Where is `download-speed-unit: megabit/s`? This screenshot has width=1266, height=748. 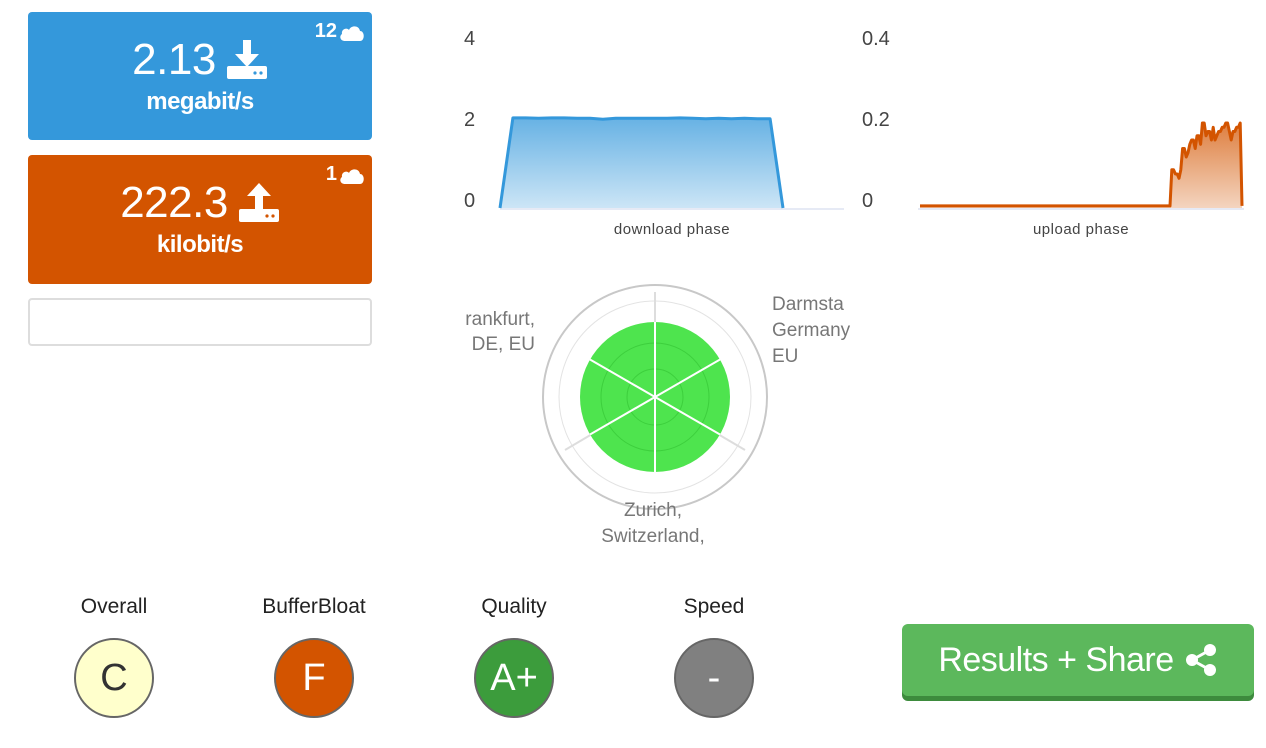 download-speed-unit: megabit/s is located at coordinates (200, 101).